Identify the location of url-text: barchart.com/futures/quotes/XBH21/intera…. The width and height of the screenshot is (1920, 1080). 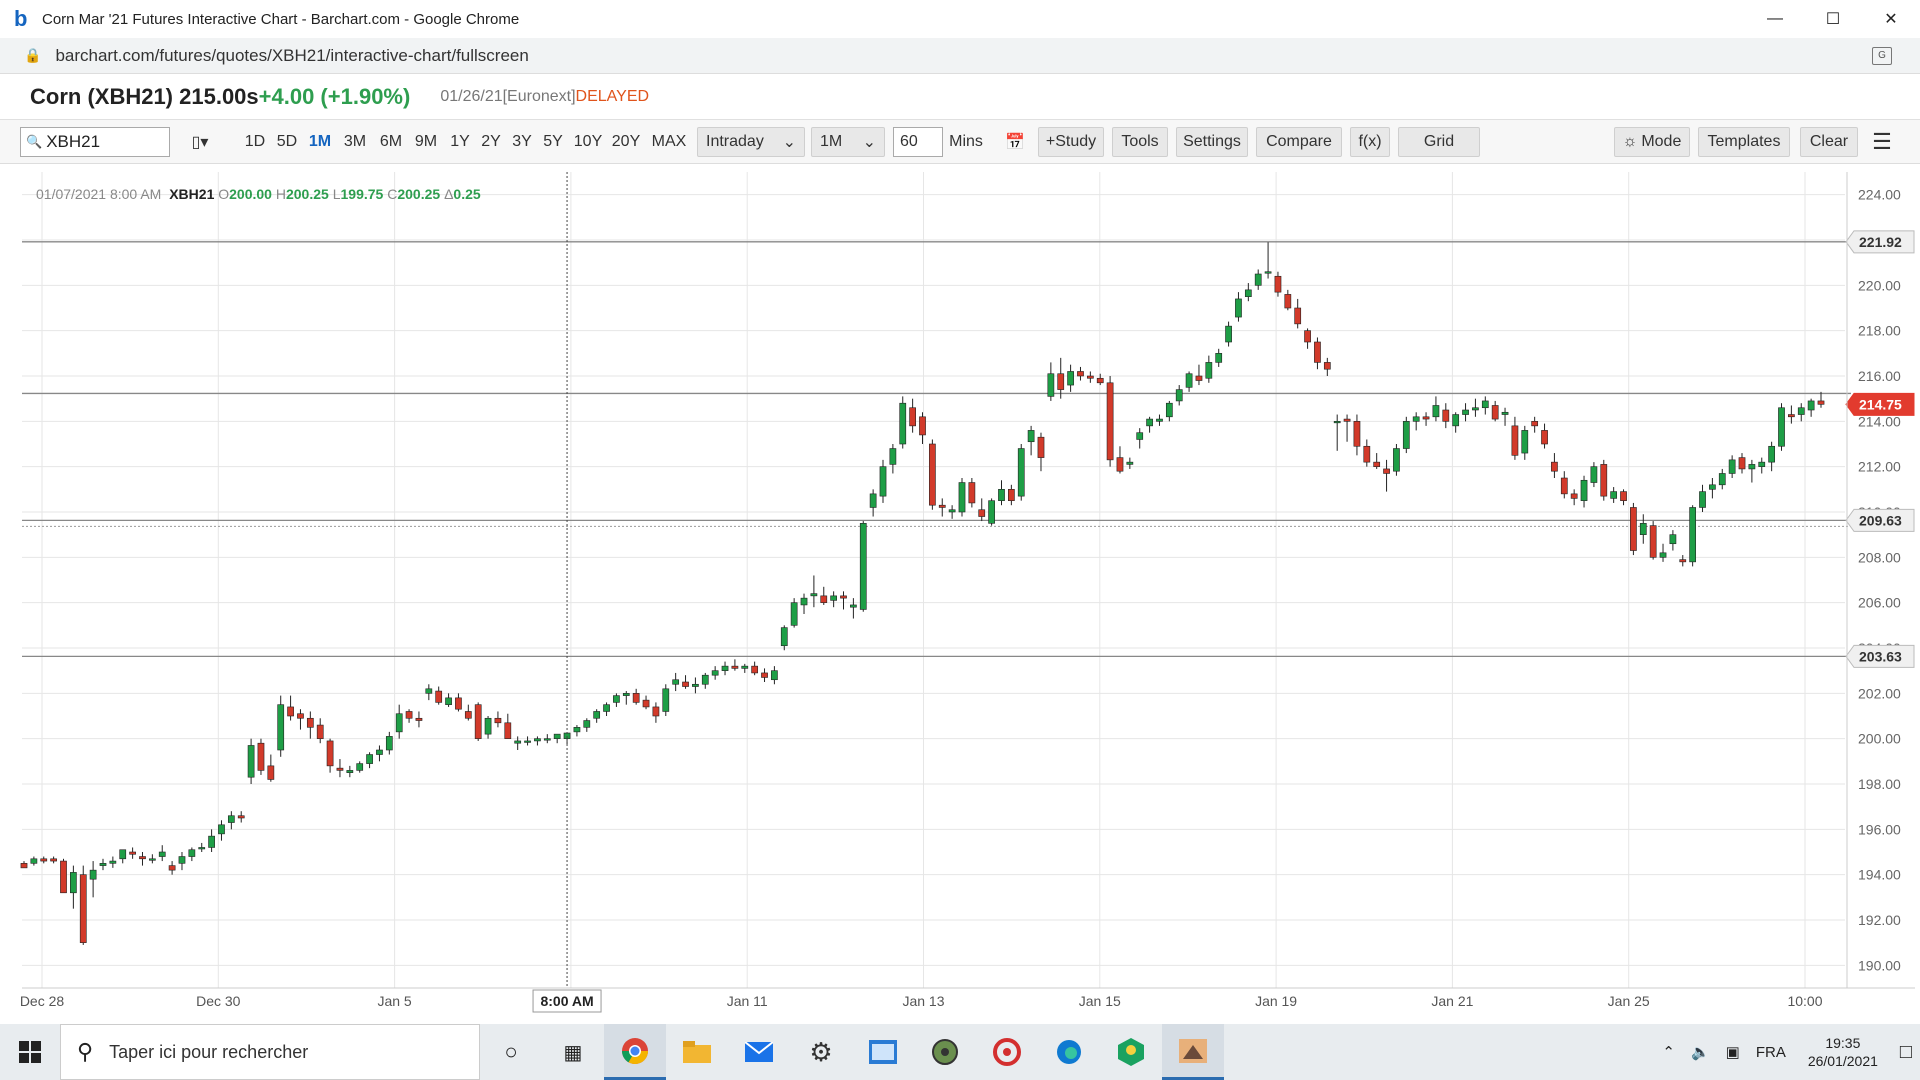
(291, 56).